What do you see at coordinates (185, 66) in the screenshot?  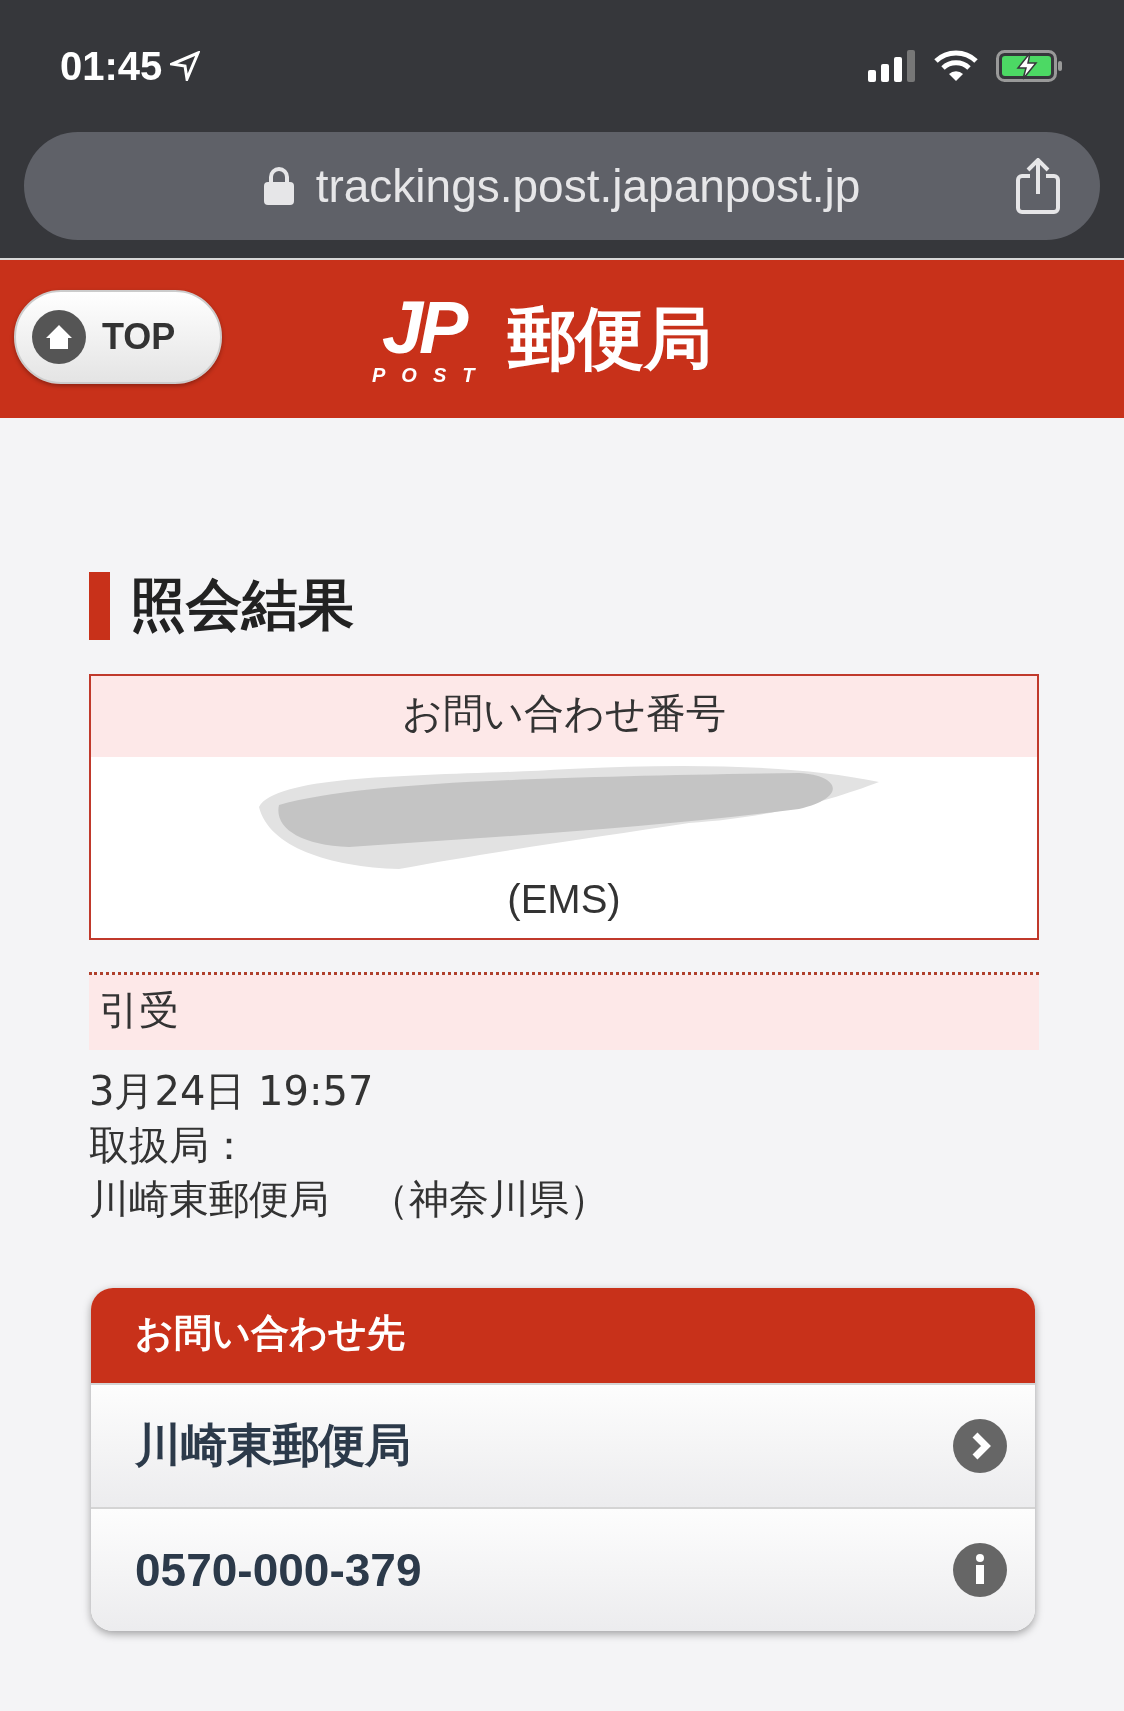 I see `location-arrow-icon` at bounding box center [185, 66].